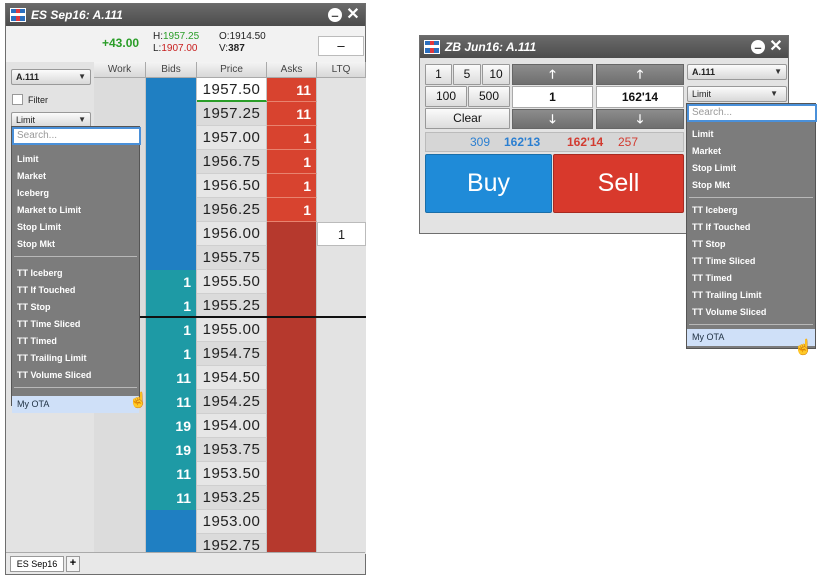  What do you see at coordinates (618, 183) in the screenshot?
I see `sell-button: Sell` at bounding box center [618, 183].